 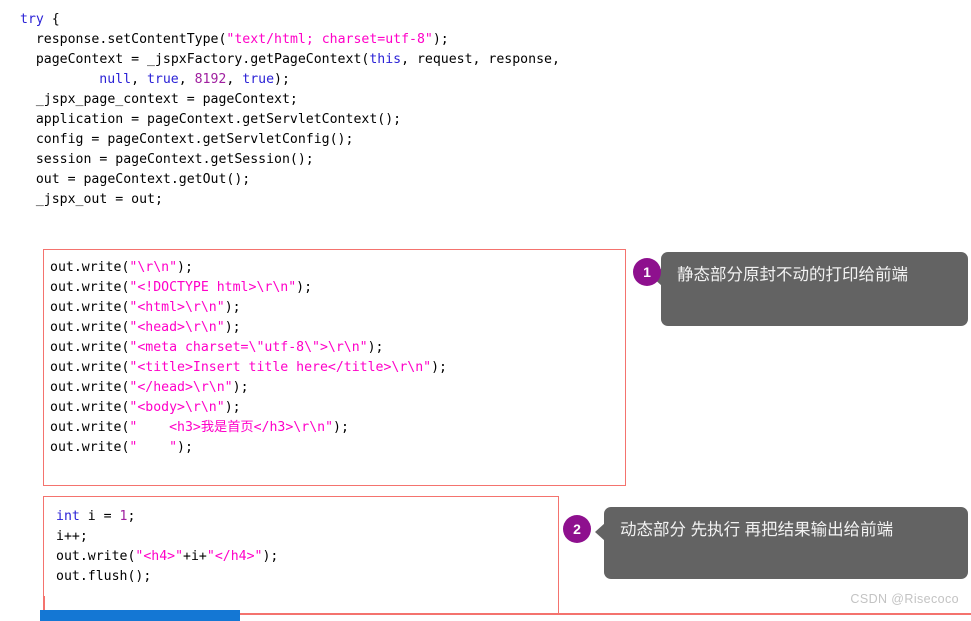 I want to click on code-token: _jspx_out = out;, so click(x=99, y=199).